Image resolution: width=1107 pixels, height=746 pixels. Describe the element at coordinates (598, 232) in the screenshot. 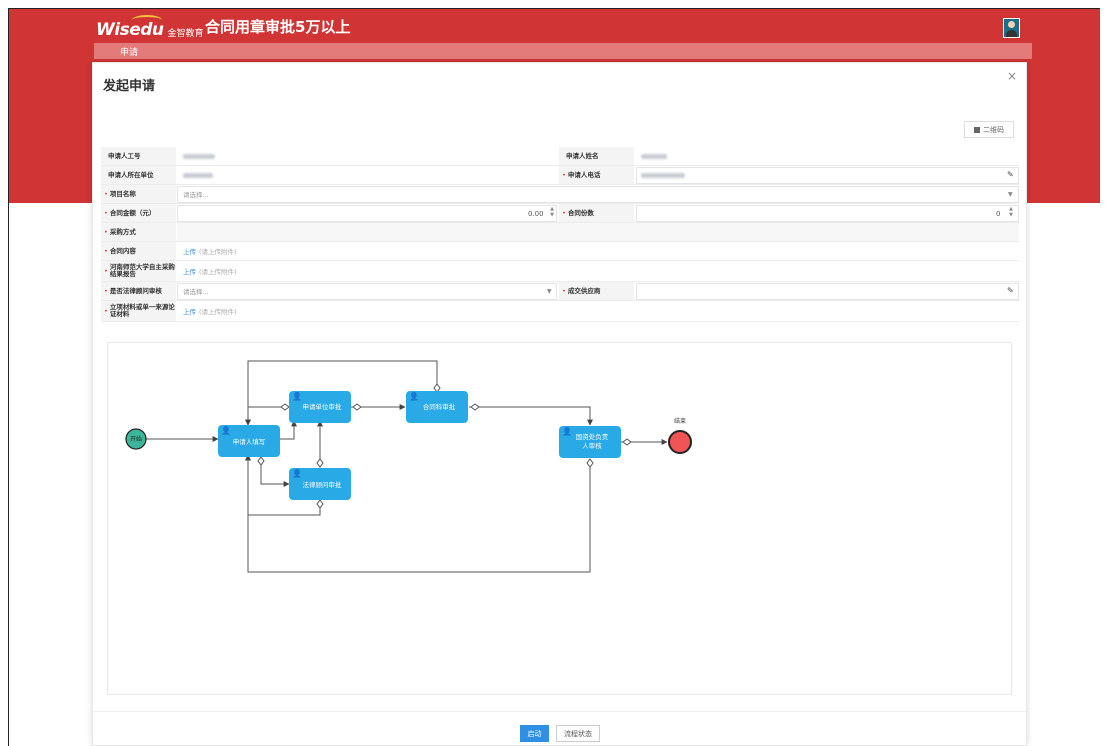

I see `purchase-method-field` at that location.